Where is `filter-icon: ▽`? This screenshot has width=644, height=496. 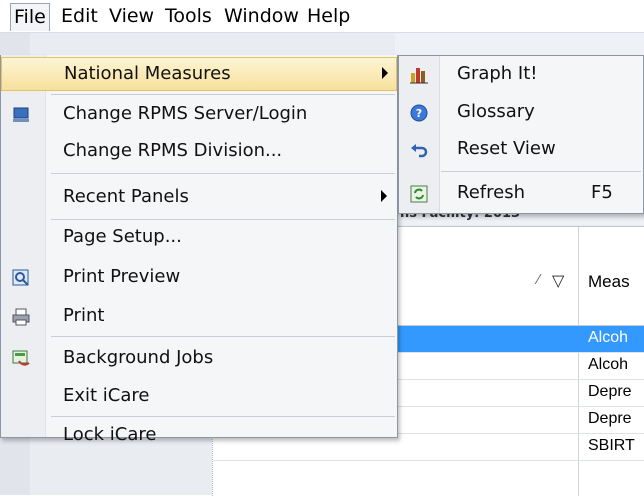 filter-icon: ▽ is located at coordinates (558, 280).